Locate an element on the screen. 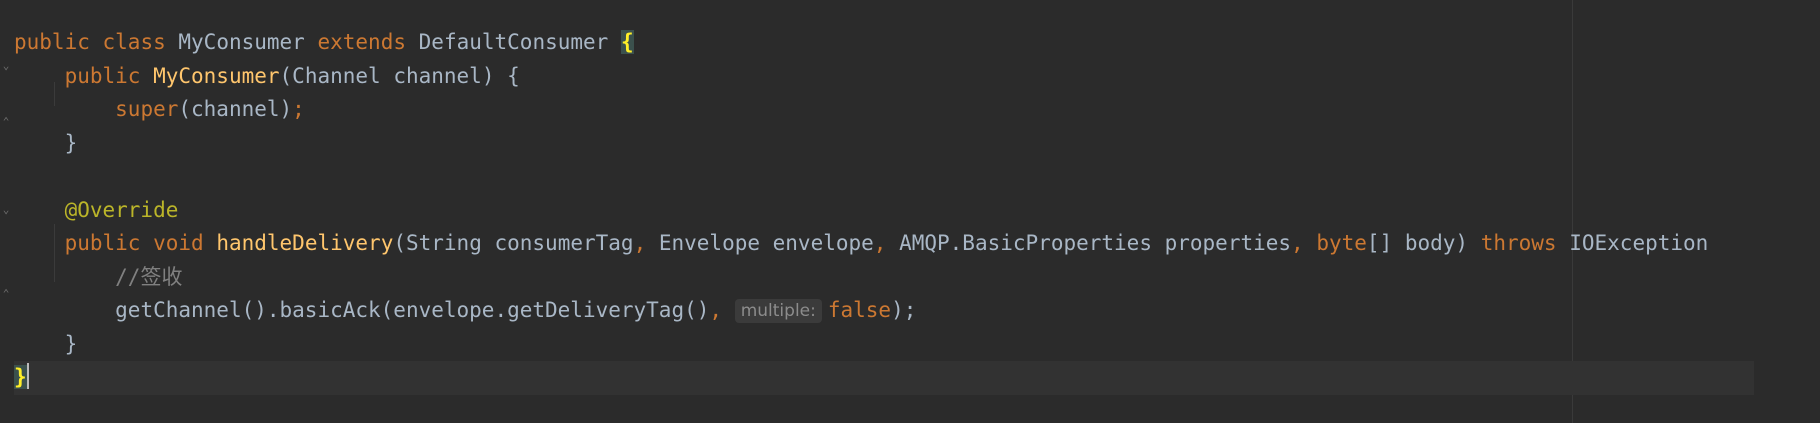  constructor-params: (Channel channel) { is located at coordinates (399, 75).